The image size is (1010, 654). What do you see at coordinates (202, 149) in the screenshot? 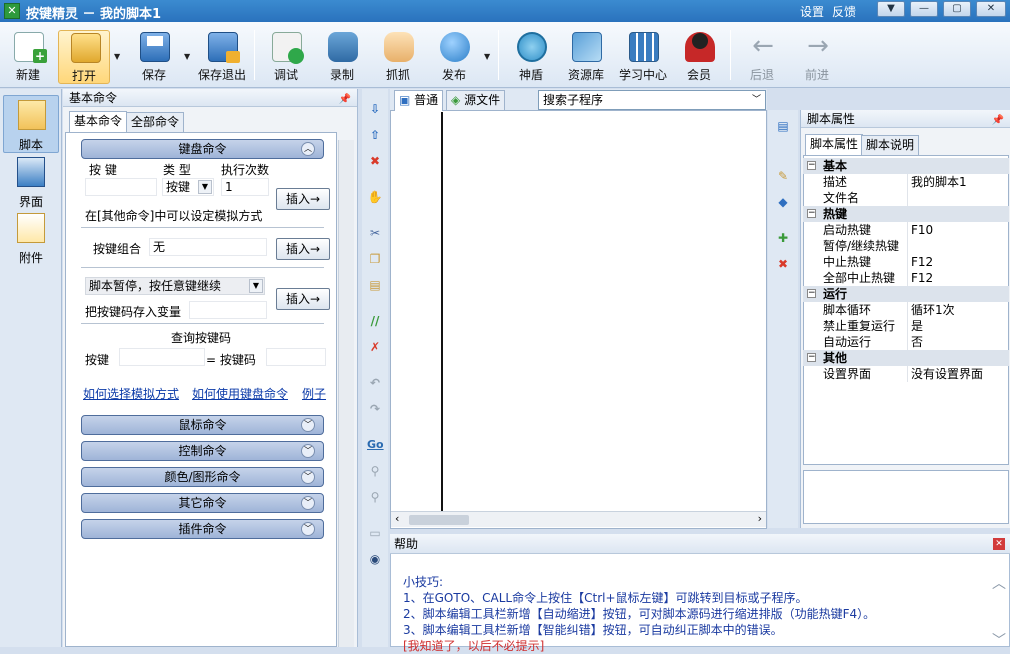
I see `keyboard-command-group: 键盘命令 ︿` at bounding box center [202, 149].